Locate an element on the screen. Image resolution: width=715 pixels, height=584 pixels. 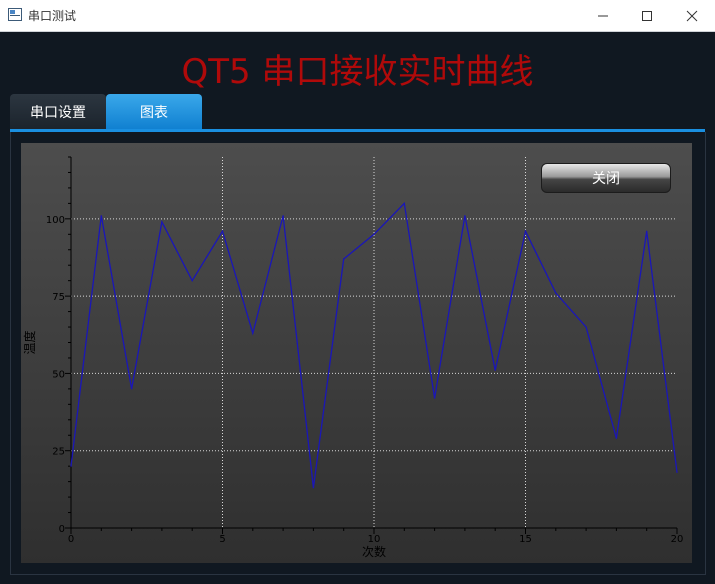
y-tick-label: 100 is located at coordinates (55, 220).